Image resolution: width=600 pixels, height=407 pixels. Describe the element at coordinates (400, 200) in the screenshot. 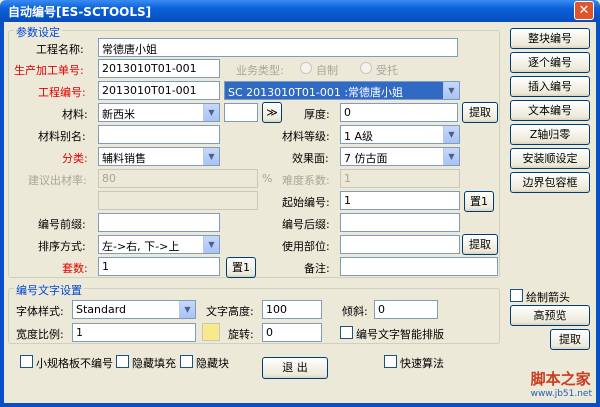

I see `start-no-field: 1` at that location.